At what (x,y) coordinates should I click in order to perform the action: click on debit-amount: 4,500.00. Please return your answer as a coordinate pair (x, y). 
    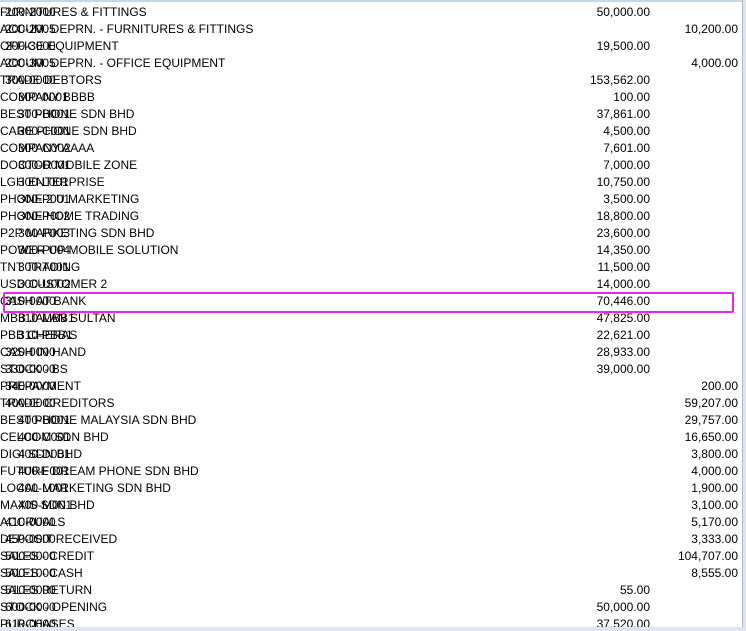
    Looking at the image, I should click on (626, 131).